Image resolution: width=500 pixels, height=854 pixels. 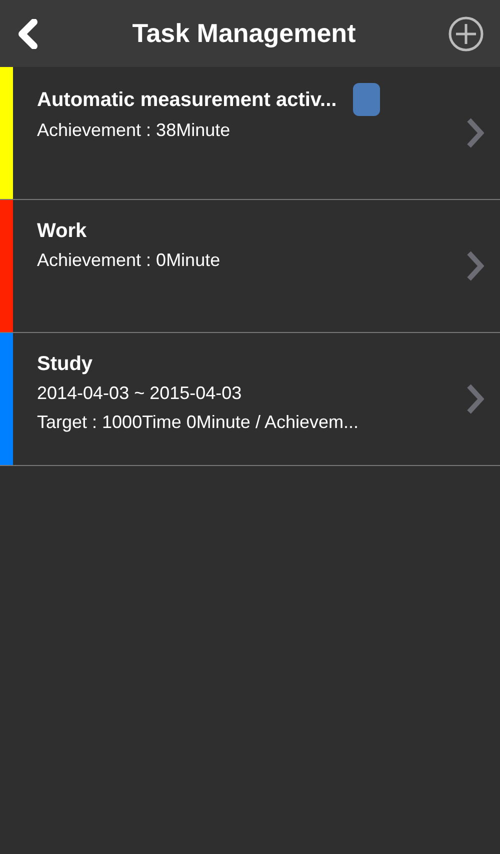 What do you see at coordinates (65, 364) in the screenshot?
I see `task-name: Study` at bounding box center [65, 364].